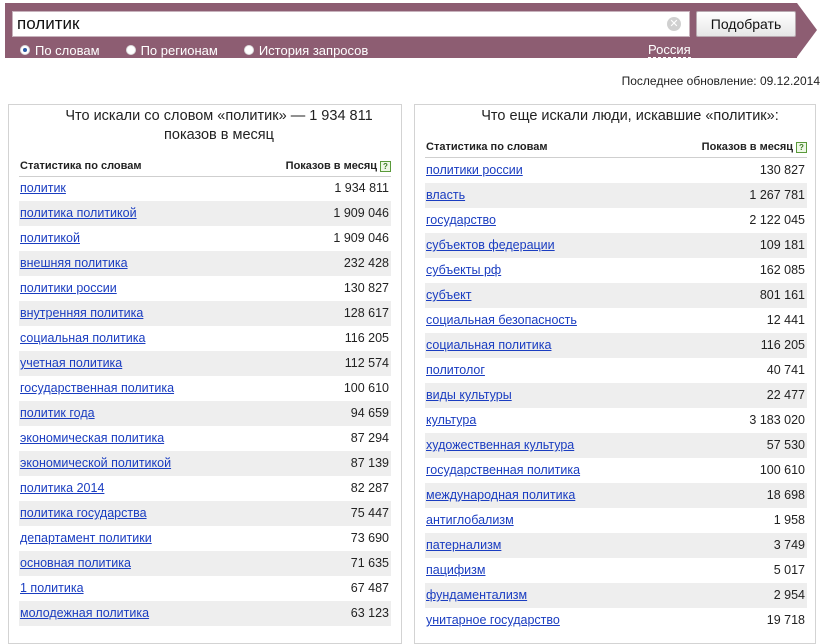  Describe the element at coordinates (86, 538) in the screenshot. I see `keyword-link: департамент политики` at that location.